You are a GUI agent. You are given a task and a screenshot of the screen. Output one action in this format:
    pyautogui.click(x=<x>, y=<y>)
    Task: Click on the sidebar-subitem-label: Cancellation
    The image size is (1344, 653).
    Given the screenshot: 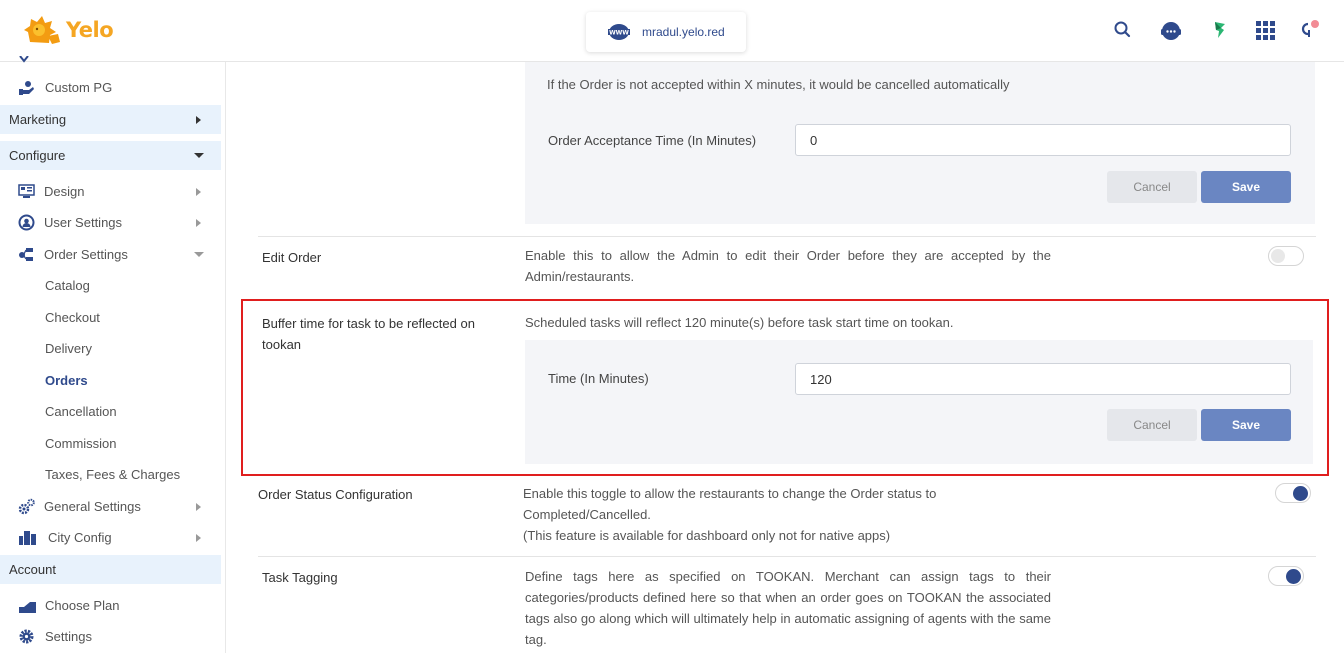 What is the action you would take?
    pyautogui.click(x=81, y=411)
    